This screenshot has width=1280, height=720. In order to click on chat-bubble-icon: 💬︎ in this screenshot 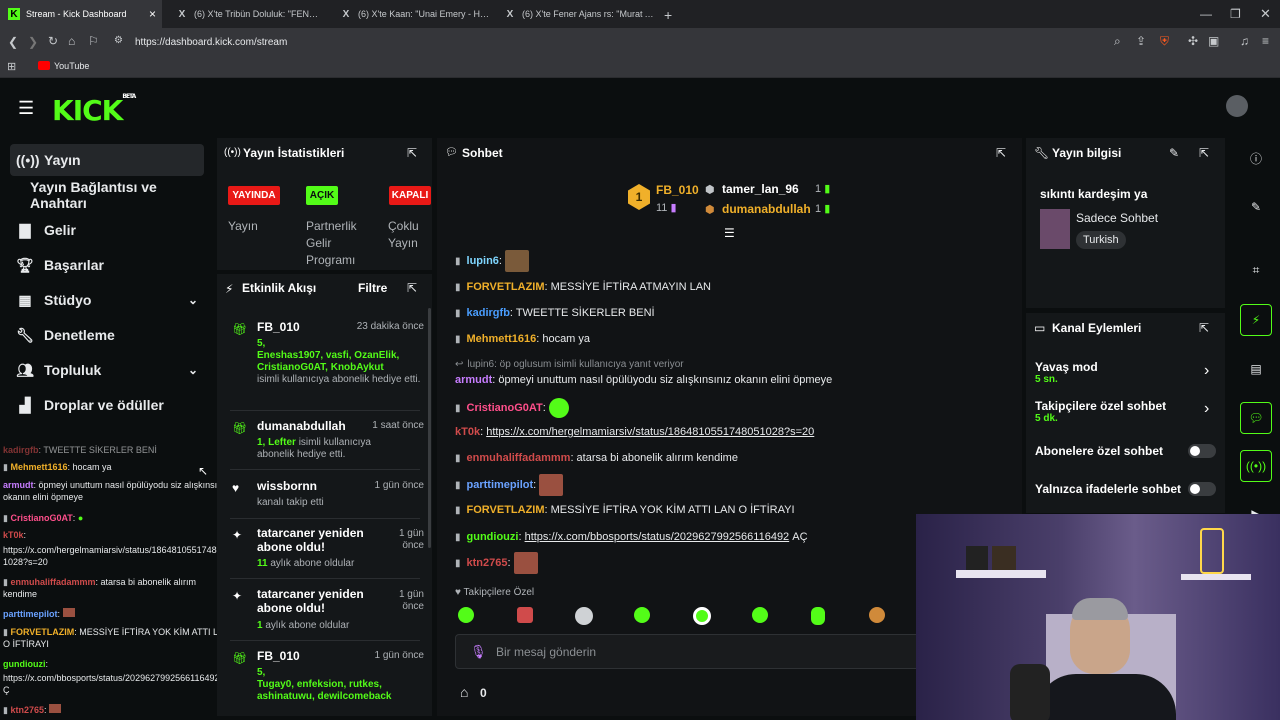, I will do `click(451, 152)`.